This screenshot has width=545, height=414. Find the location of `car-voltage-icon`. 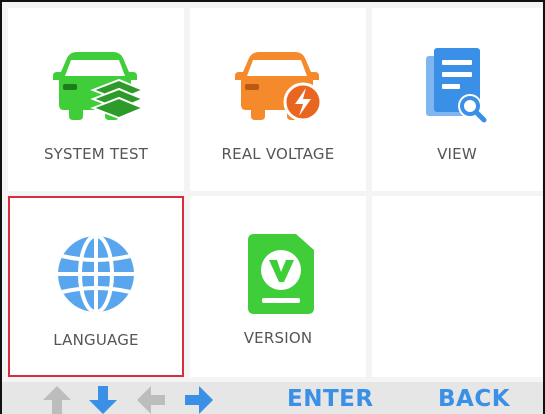

car-voltage-icon is located at coordinates (279, 87).